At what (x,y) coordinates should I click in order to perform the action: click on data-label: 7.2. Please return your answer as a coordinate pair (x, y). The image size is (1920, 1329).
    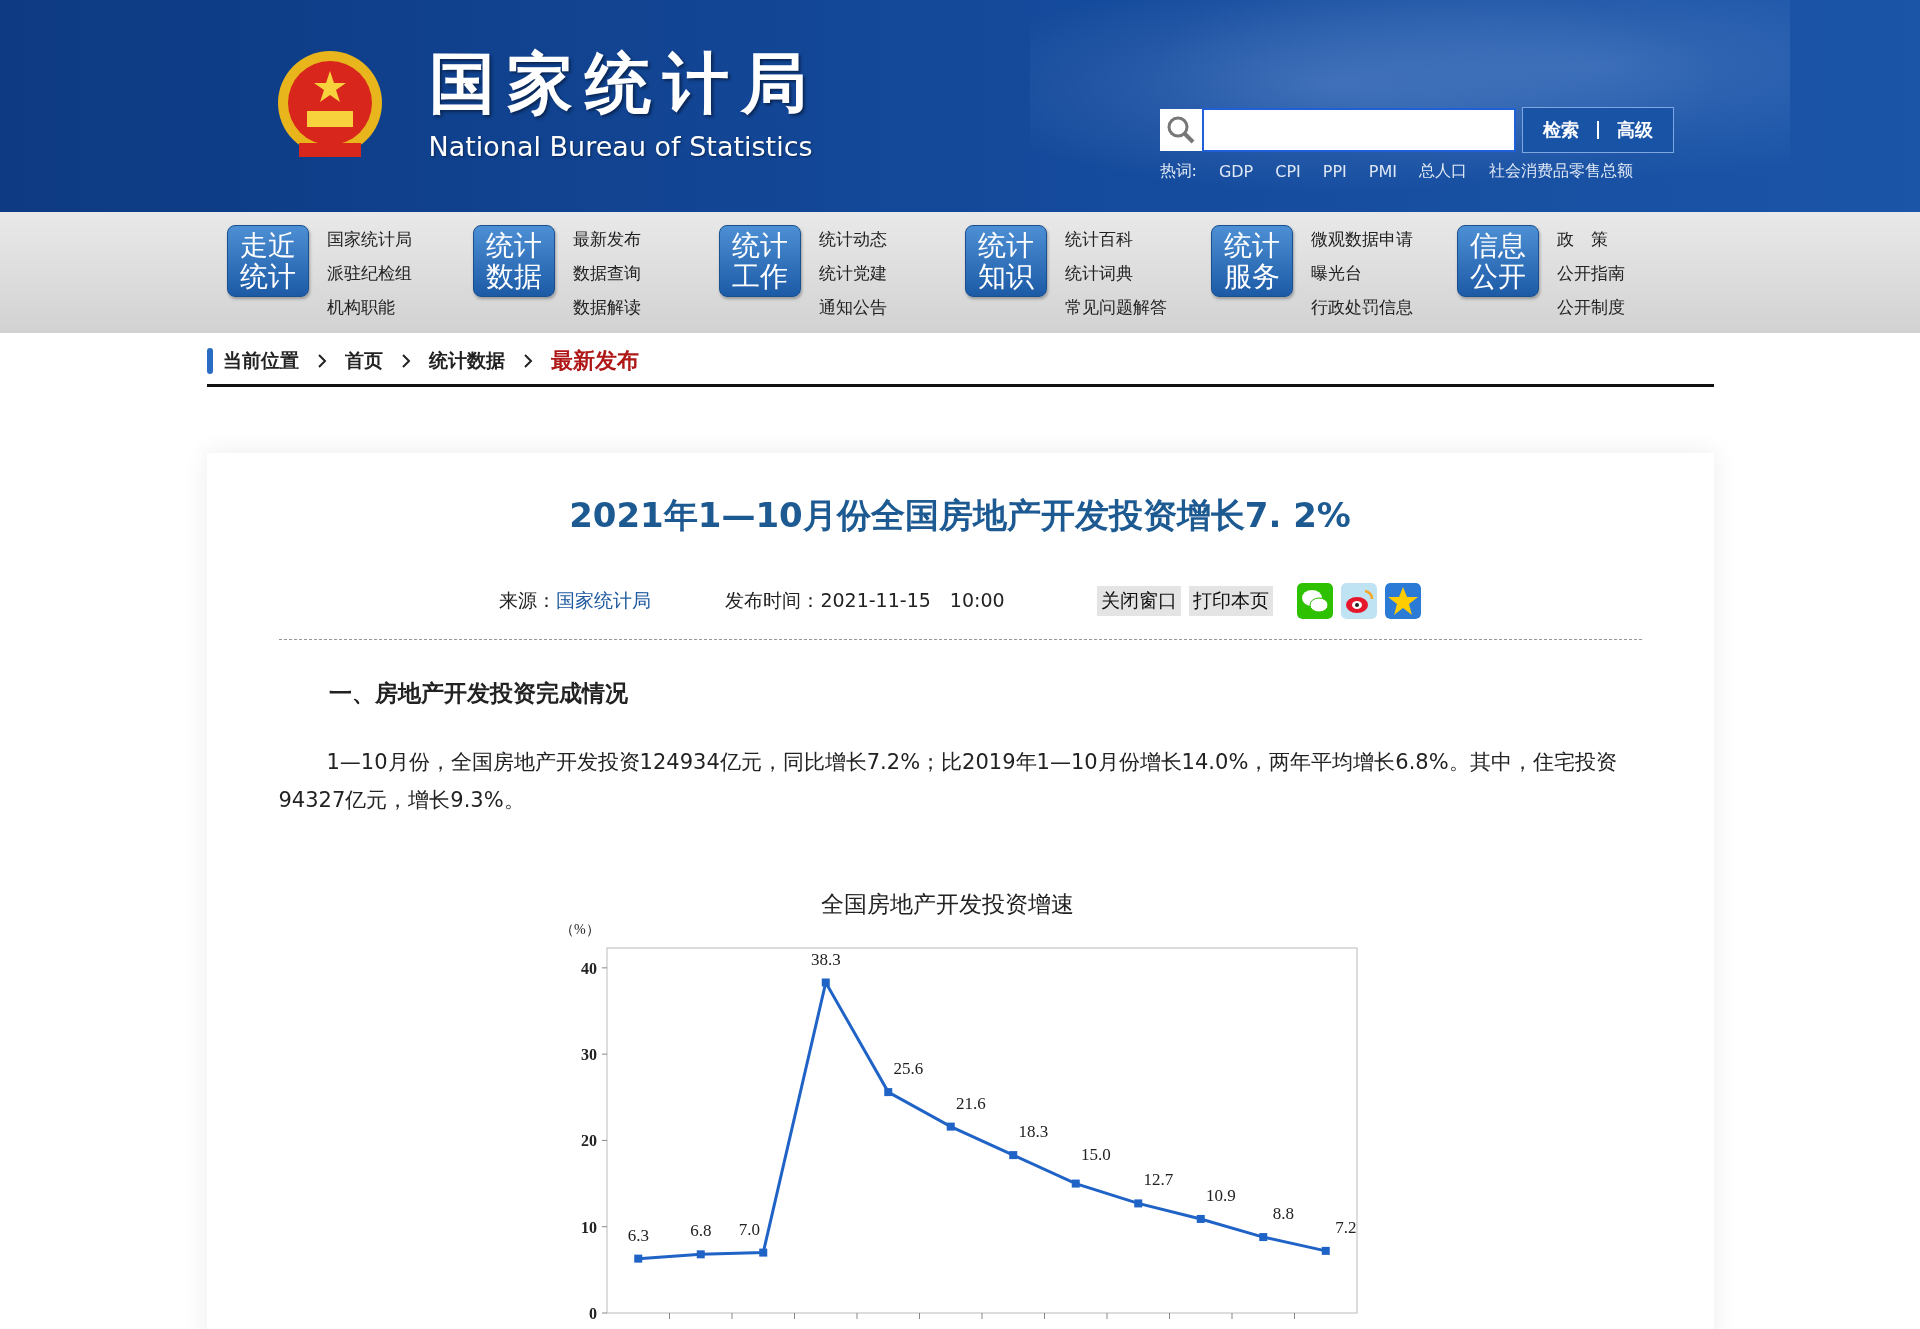
    Looking at the image, I should click on (1345, 1227).